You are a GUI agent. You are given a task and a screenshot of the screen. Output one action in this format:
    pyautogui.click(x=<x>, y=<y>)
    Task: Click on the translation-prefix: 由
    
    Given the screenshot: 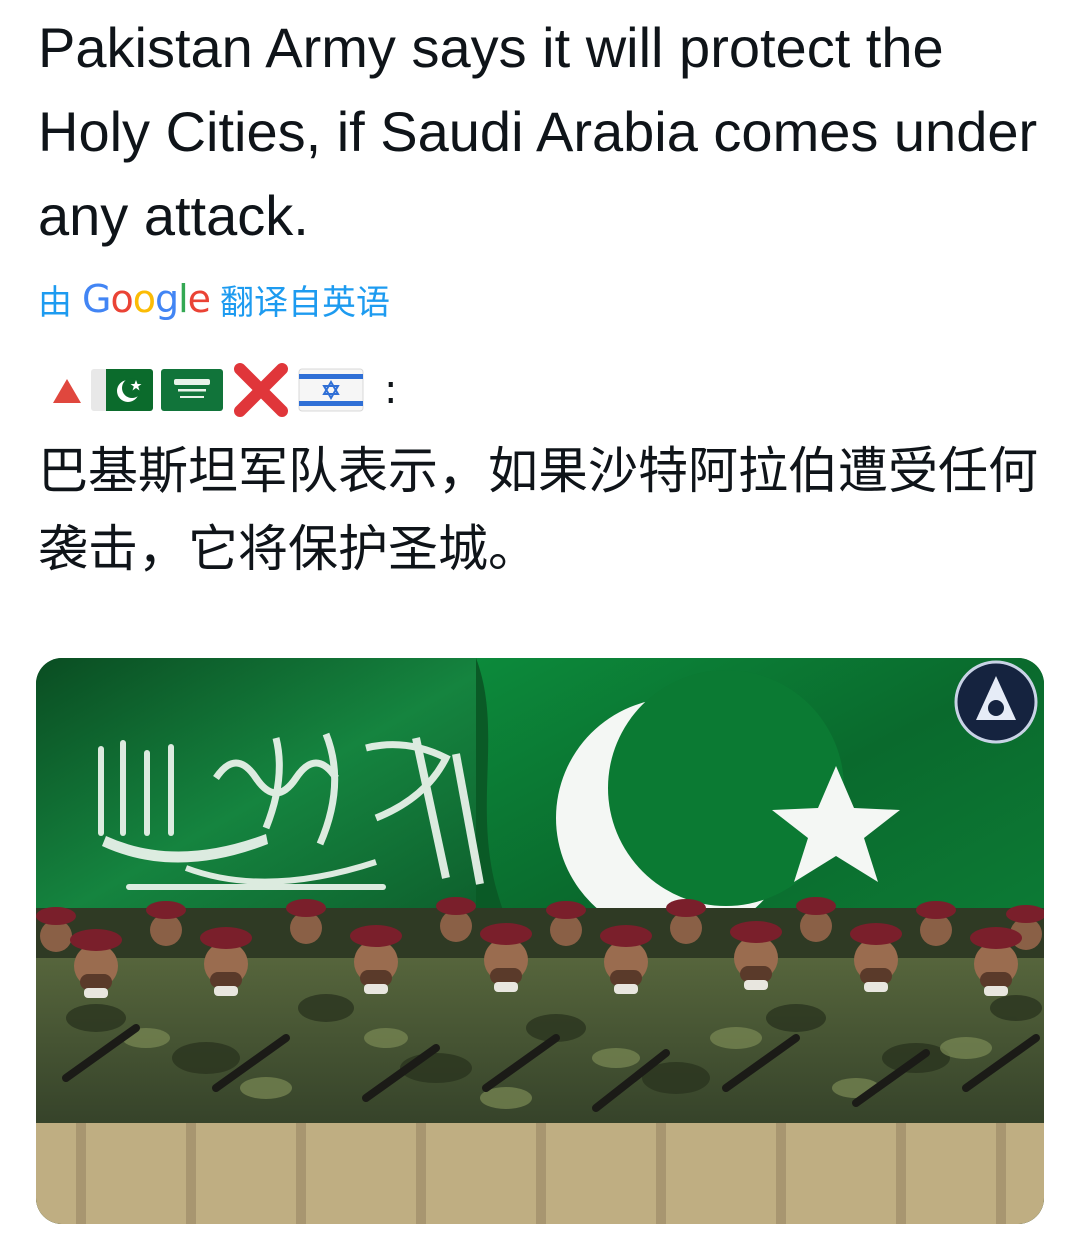 What is the action you would take?
    pyautogui.click(x=55, y=302)
    